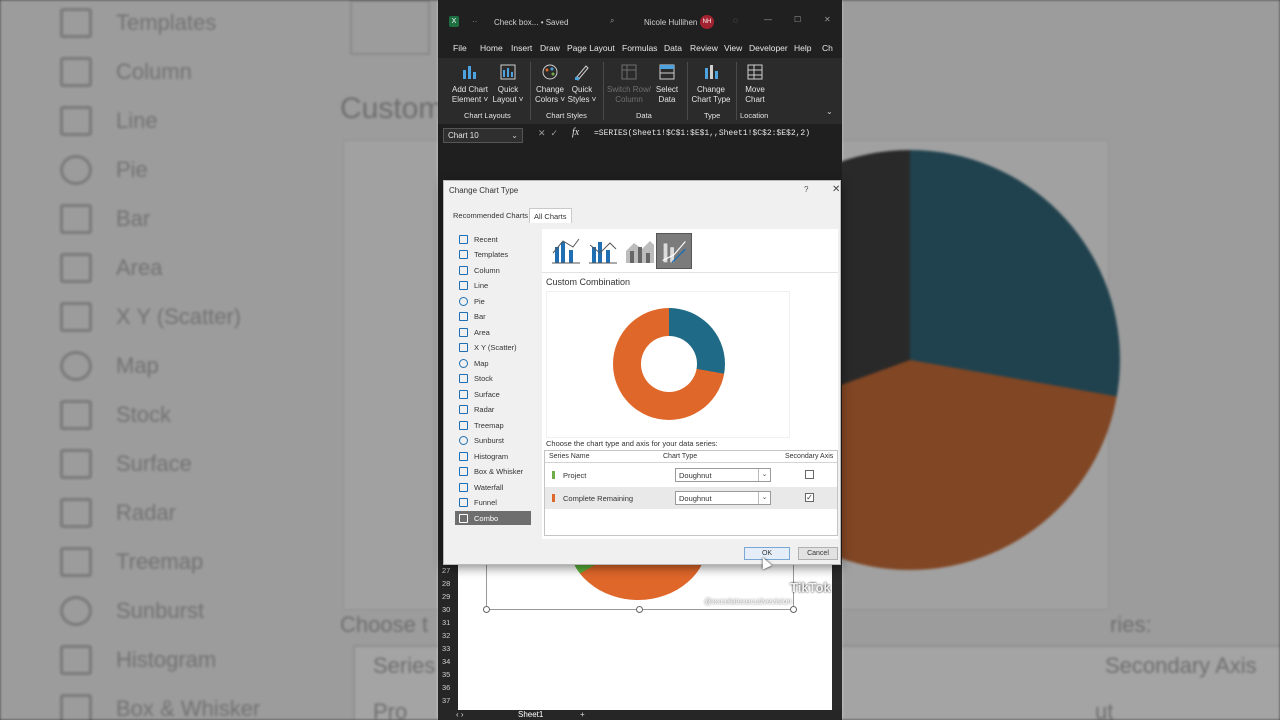 This screenshot has height=720, width=1280. I want to click on category-pie: Pie, so click(493, 301).